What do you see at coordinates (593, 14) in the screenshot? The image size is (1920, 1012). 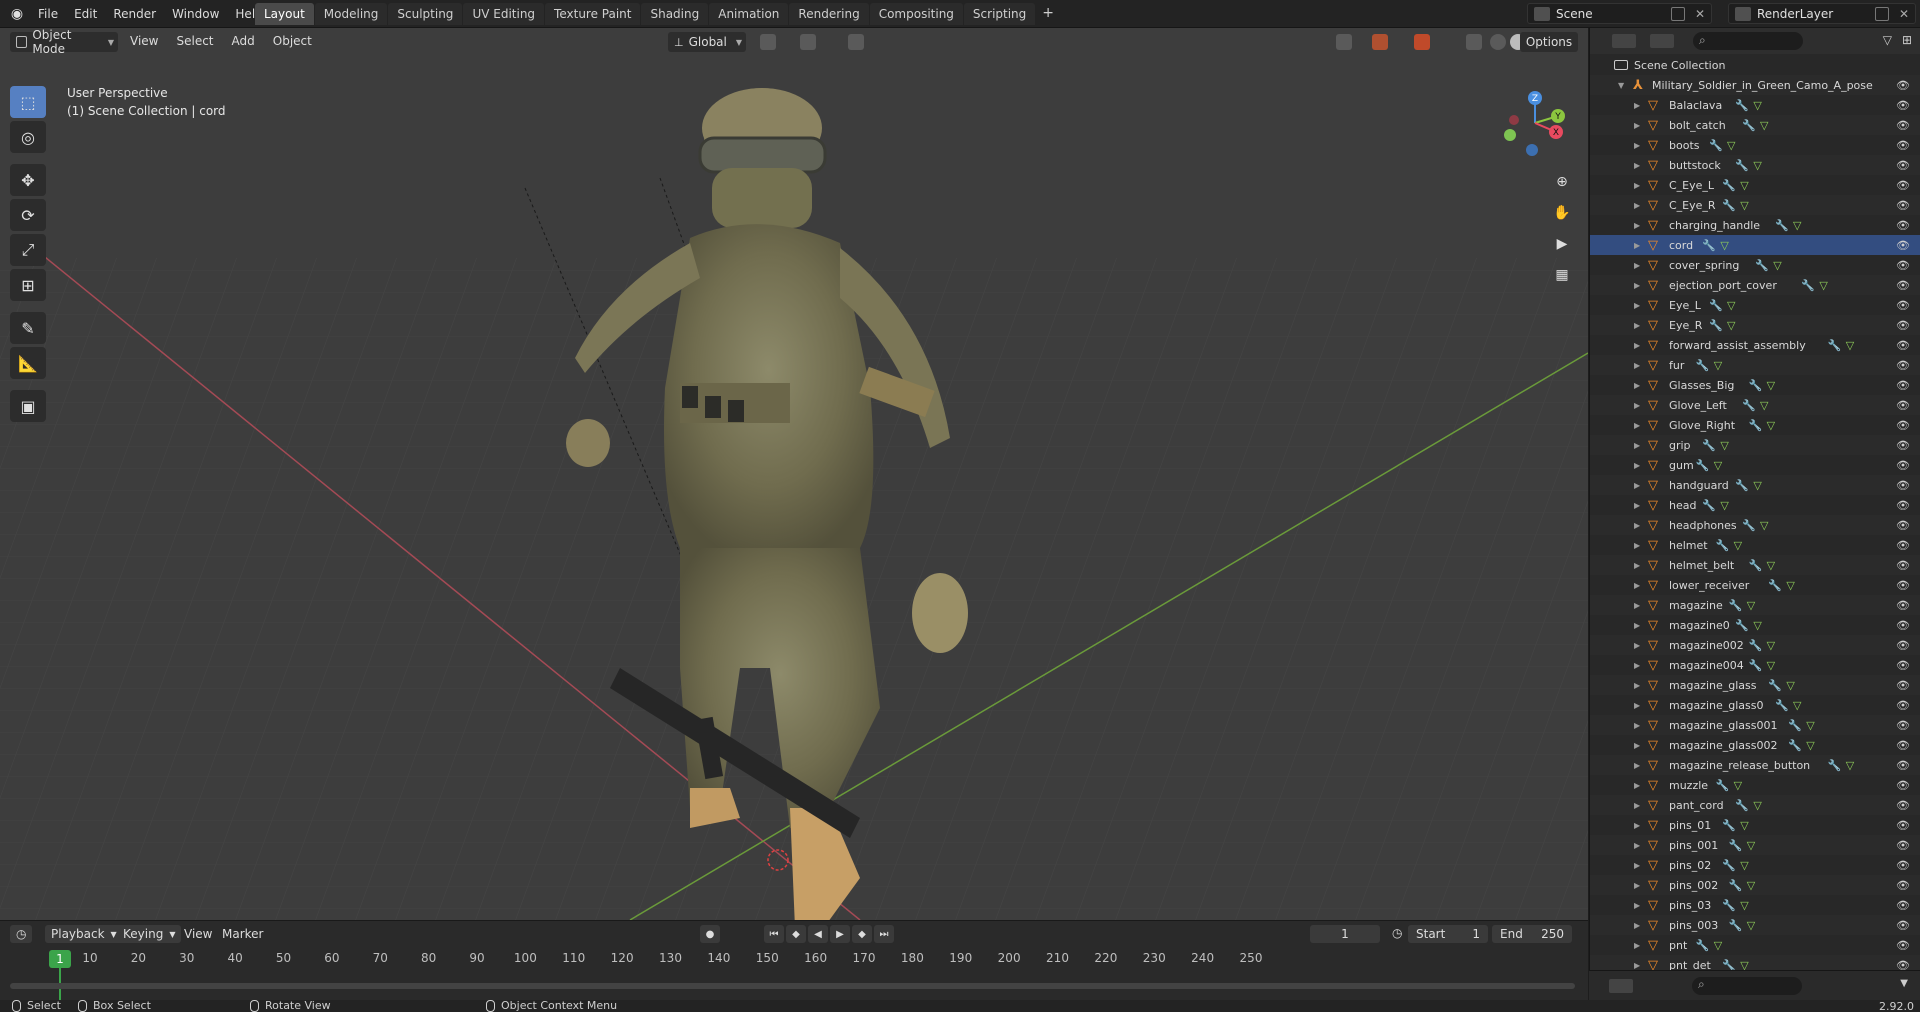 I see `tab-texture-paint: Texture Paint` at bounding box center [593, 14].